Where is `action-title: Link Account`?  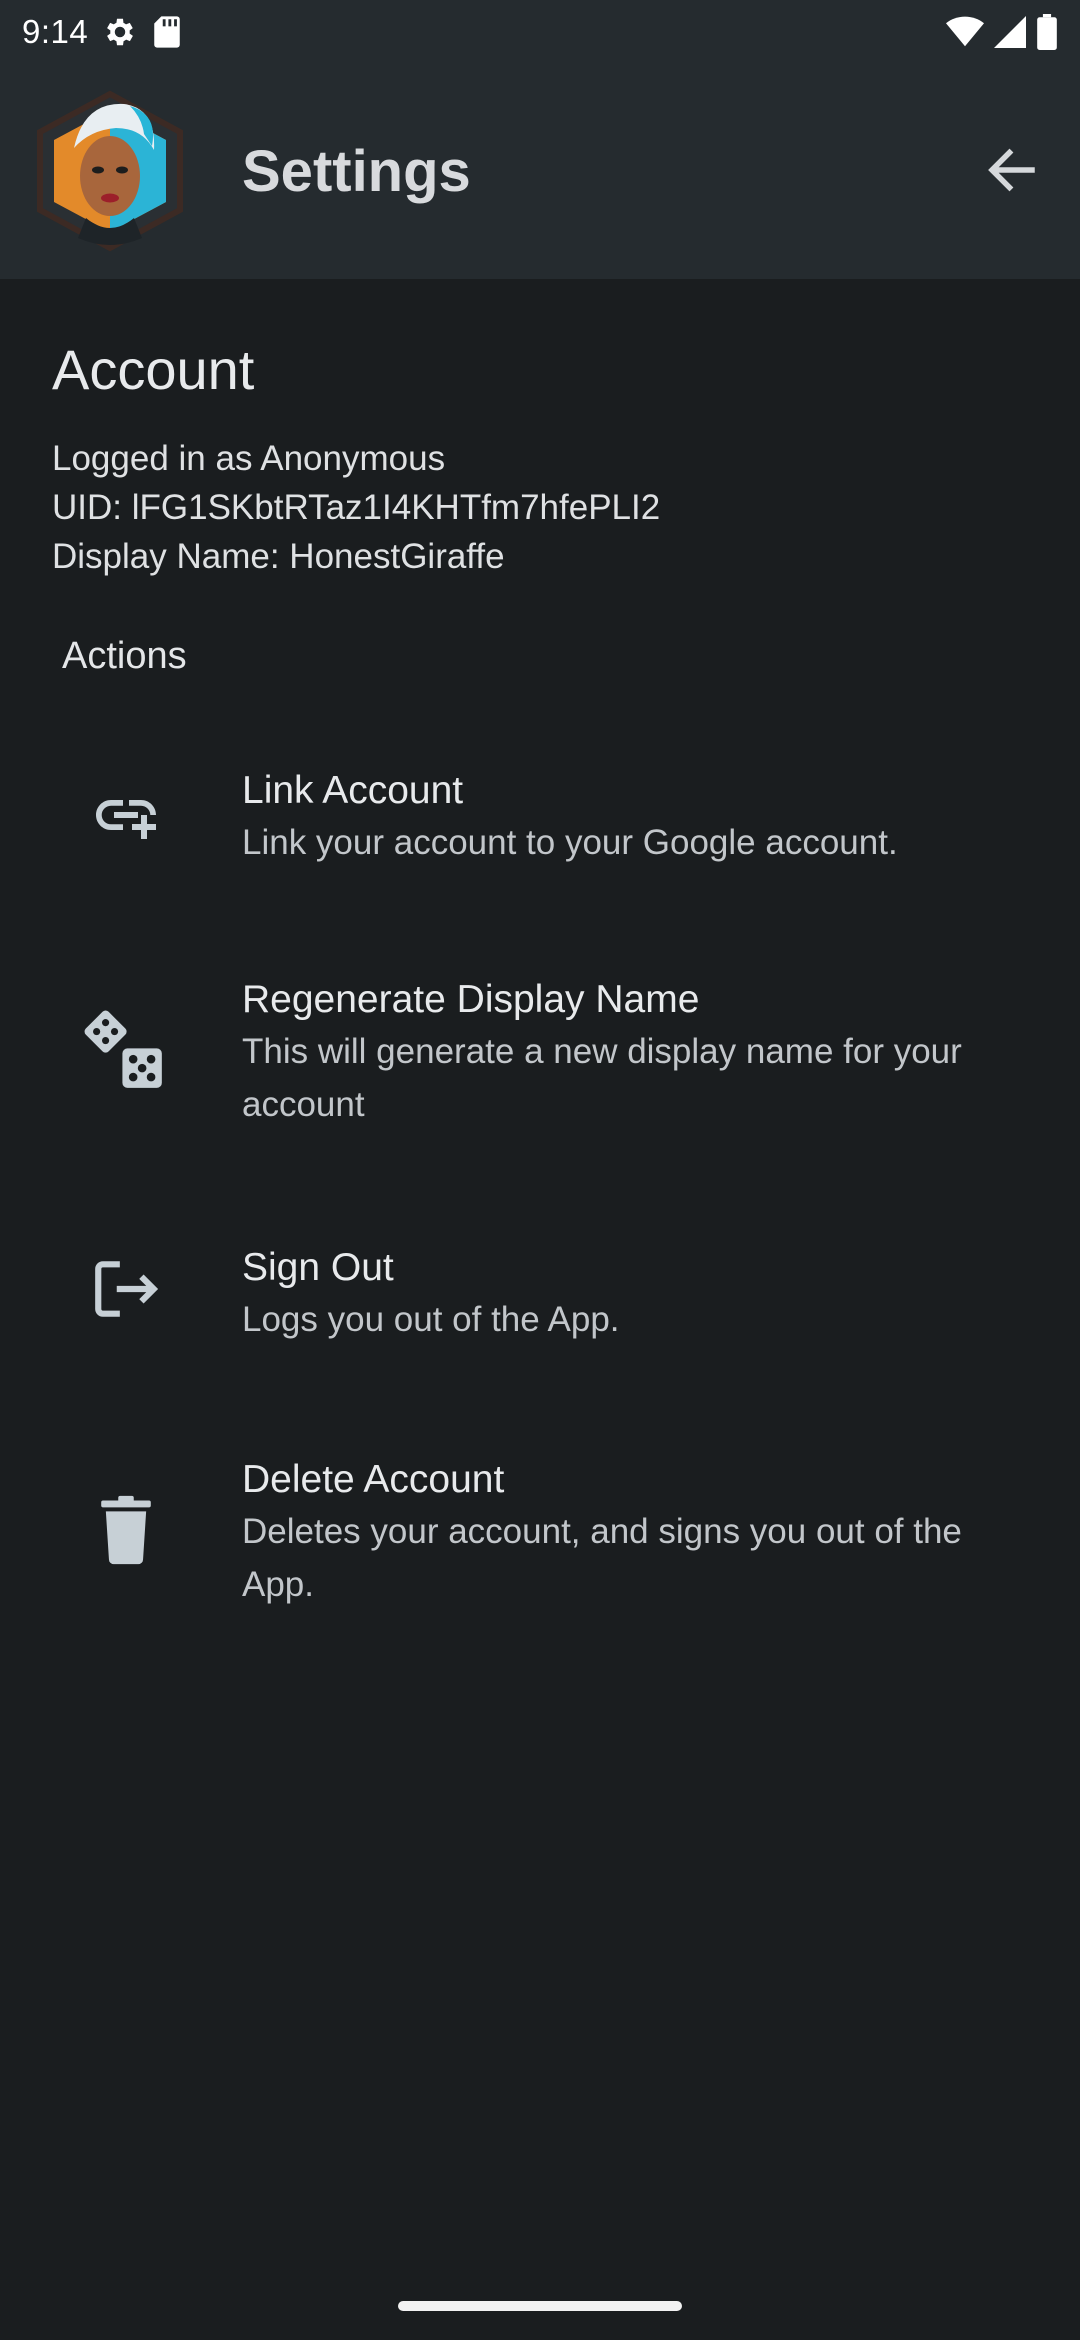 action-title: Link Account is located at coordinates (353, 790).